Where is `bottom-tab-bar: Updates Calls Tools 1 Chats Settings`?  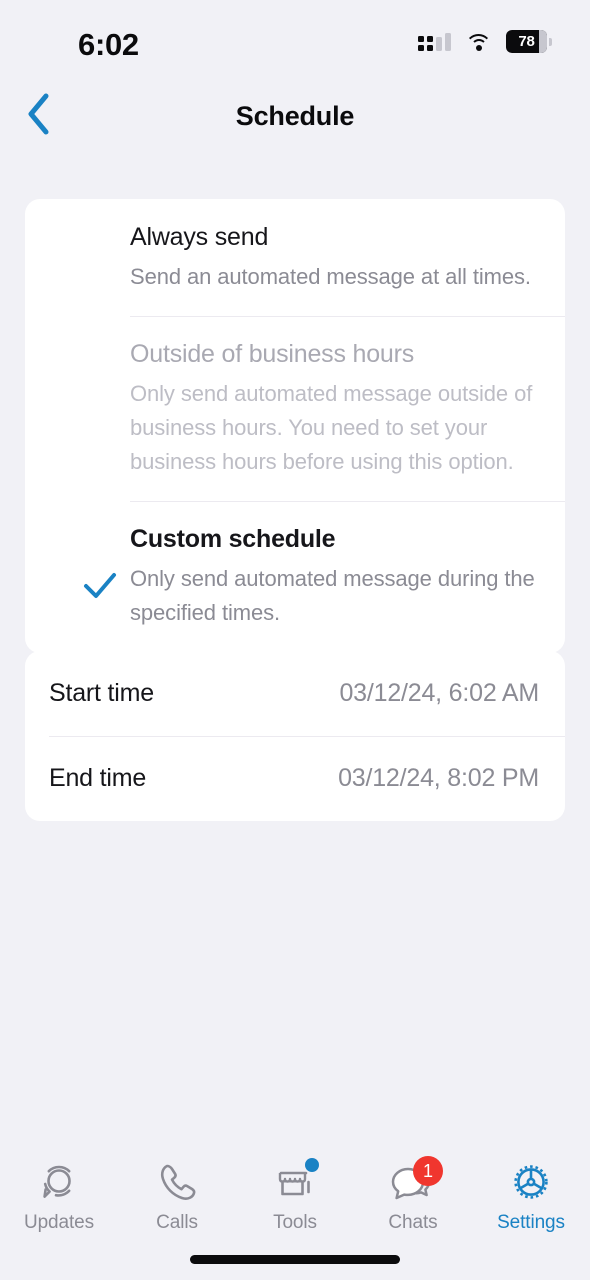
bottom-tab-bar: Updates Calls Tools 1 Chats Settings is located at coordinates (295, 1212).